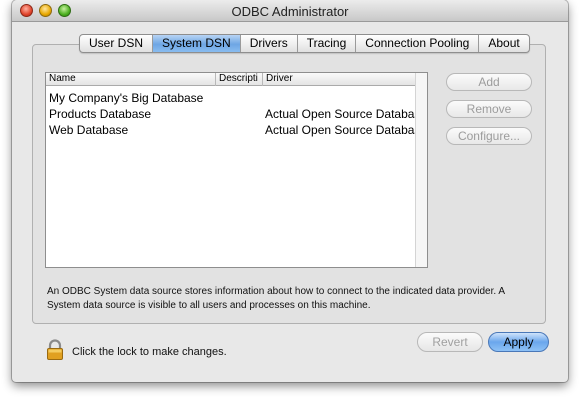 This screenshot has height=398, width=580. I want to click on lock-icon, so click(55, 350).